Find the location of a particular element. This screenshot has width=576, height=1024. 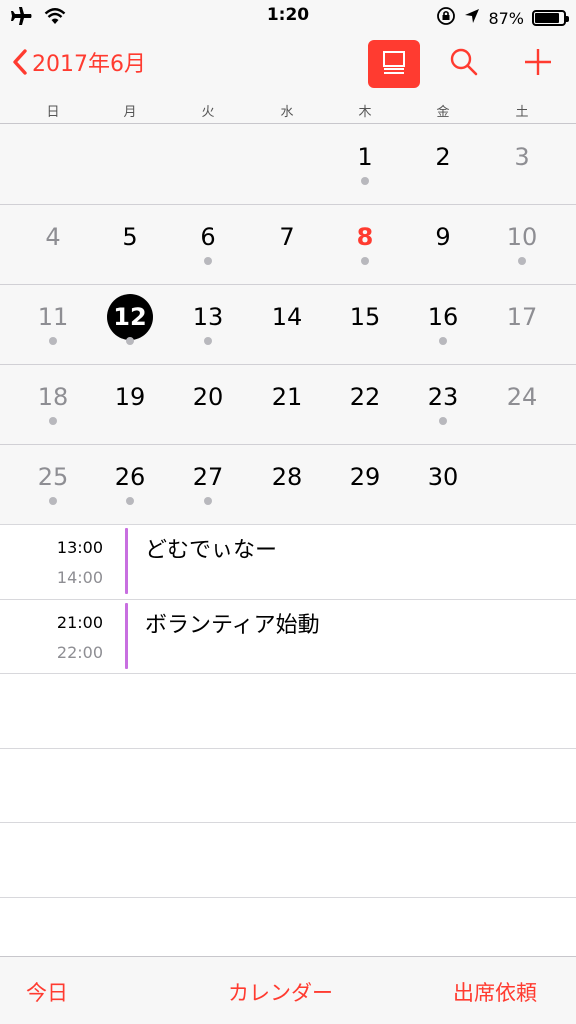

tab-inbox: 出席依頼 is located at coordinates (495, 992).